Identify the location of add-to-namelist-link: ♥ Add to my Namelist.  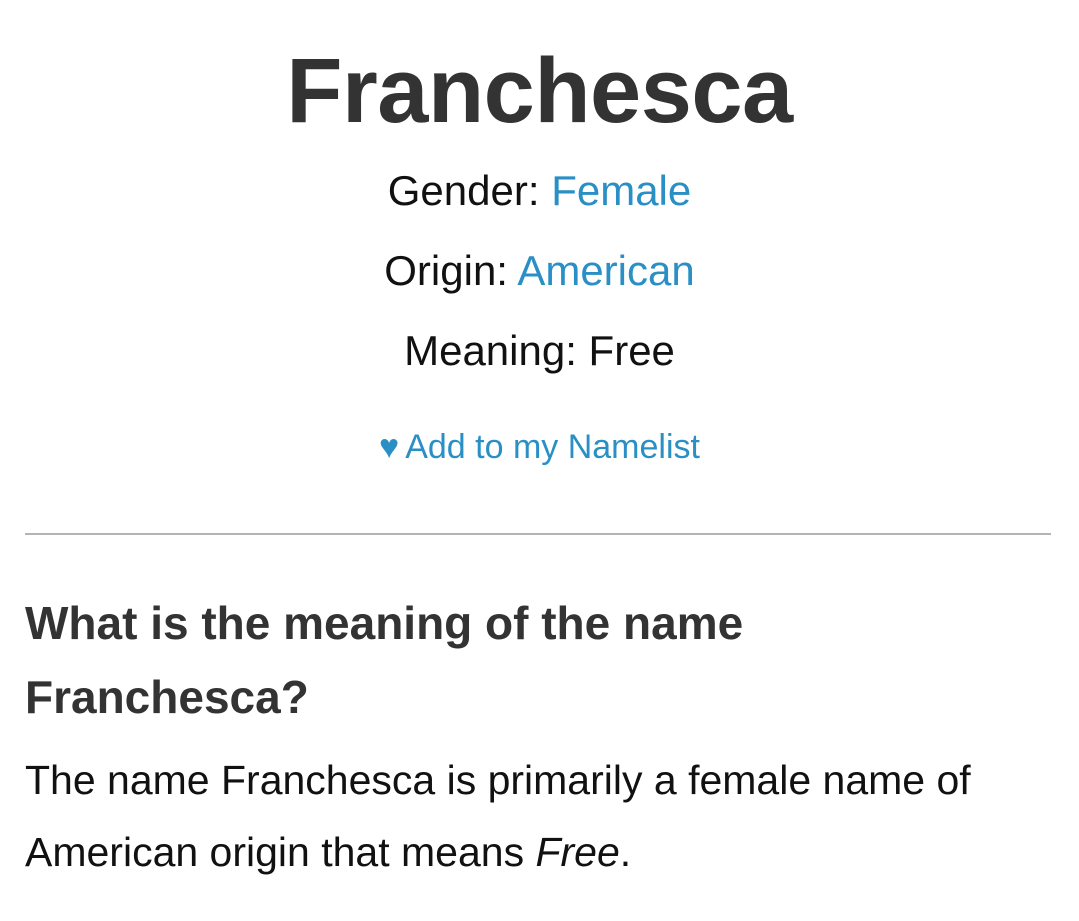
(539, 447).